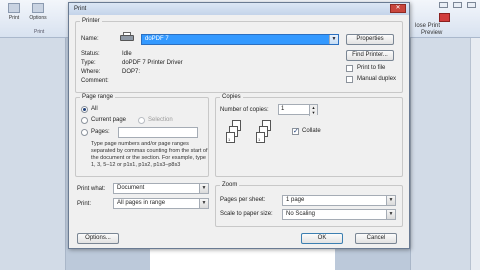 This screenshot has width=480, height=270. I want to click on where-value: DOP7:, so click(131, 72).